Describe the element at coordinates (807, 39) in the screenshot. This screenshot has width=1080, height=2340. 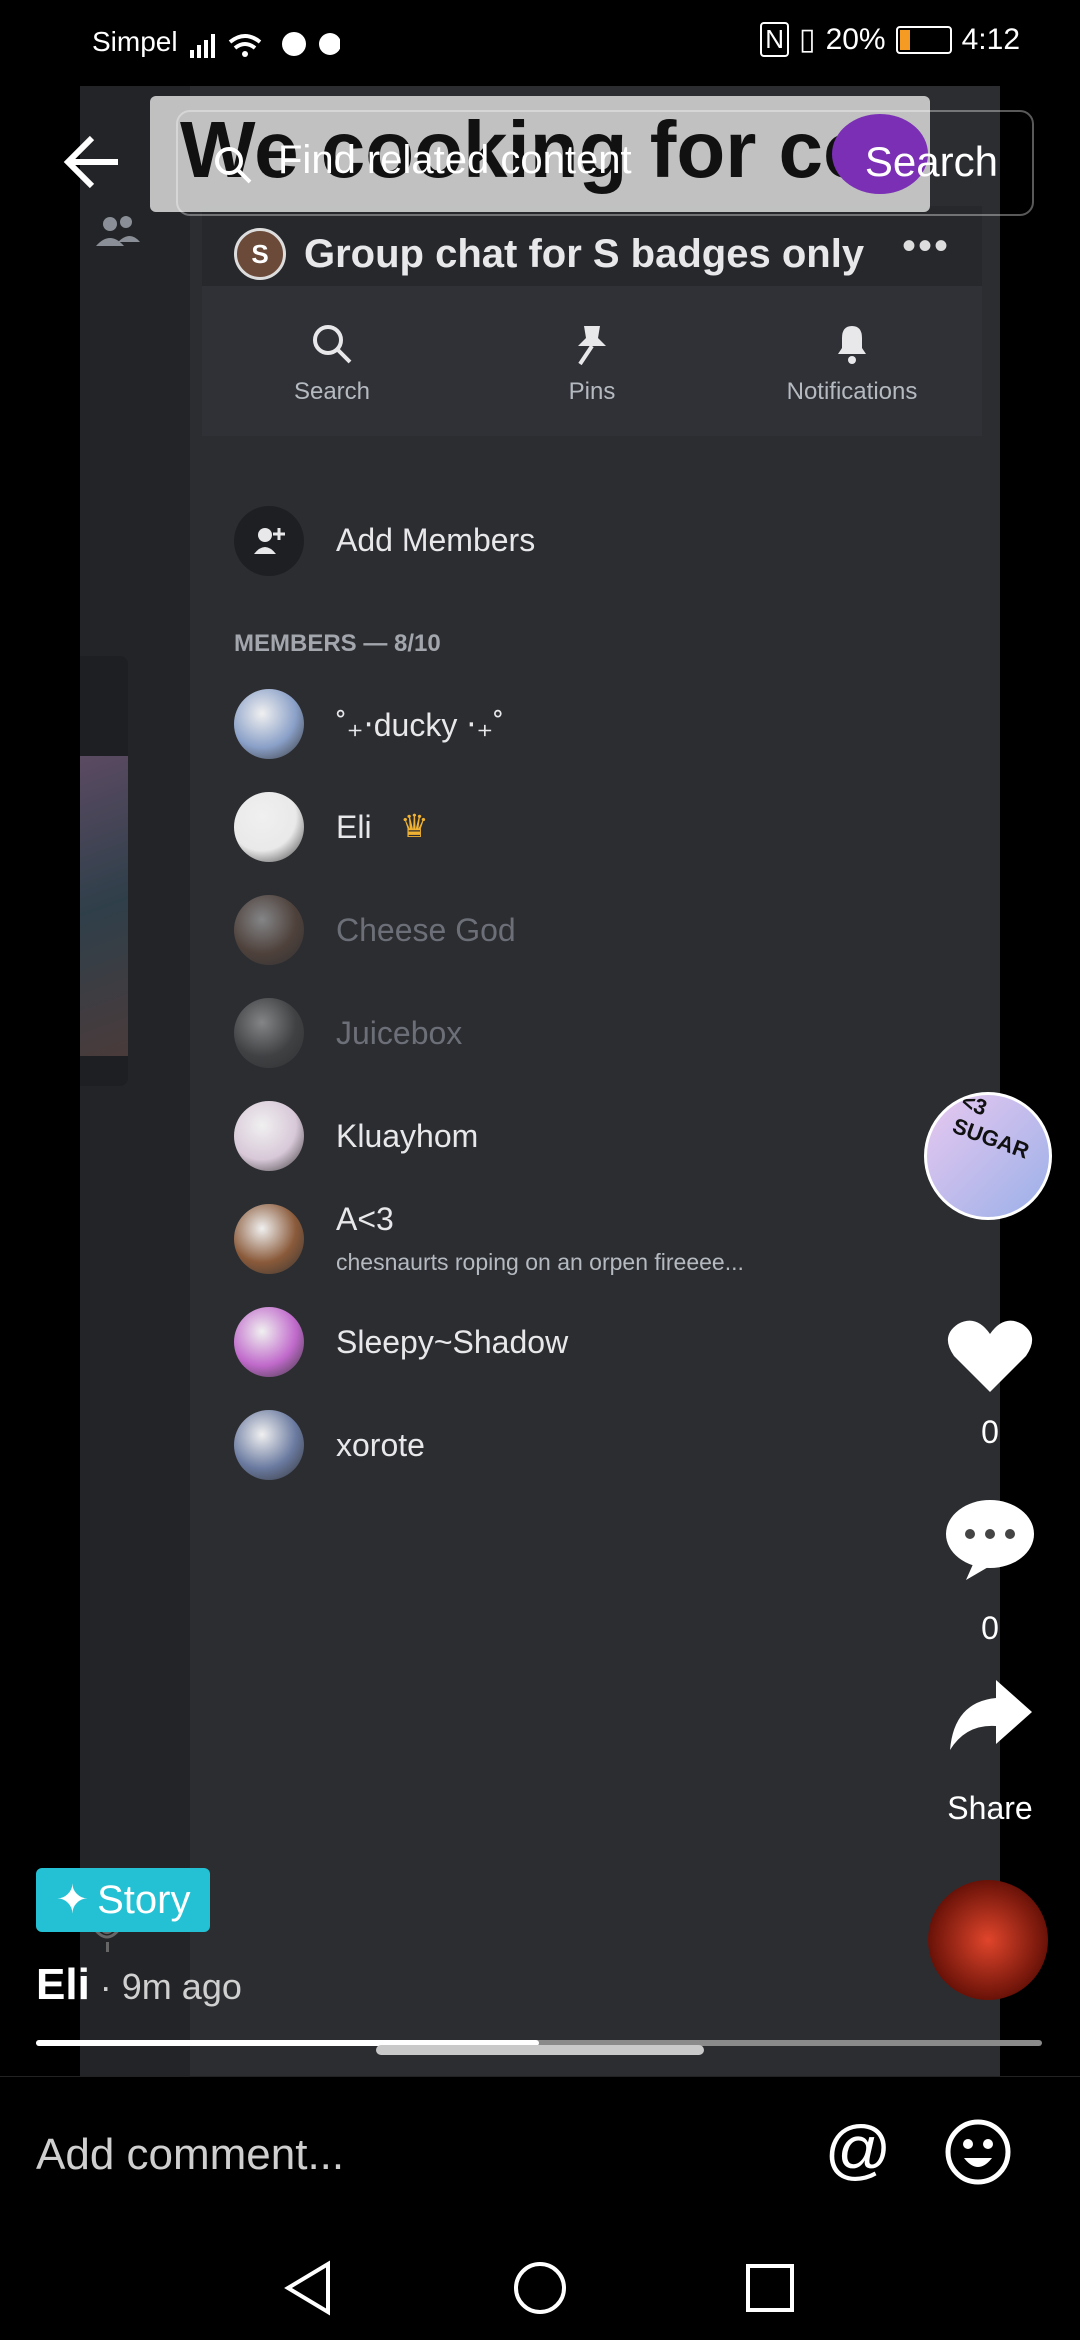
I see `vibrate-icon: ▯` at that location.